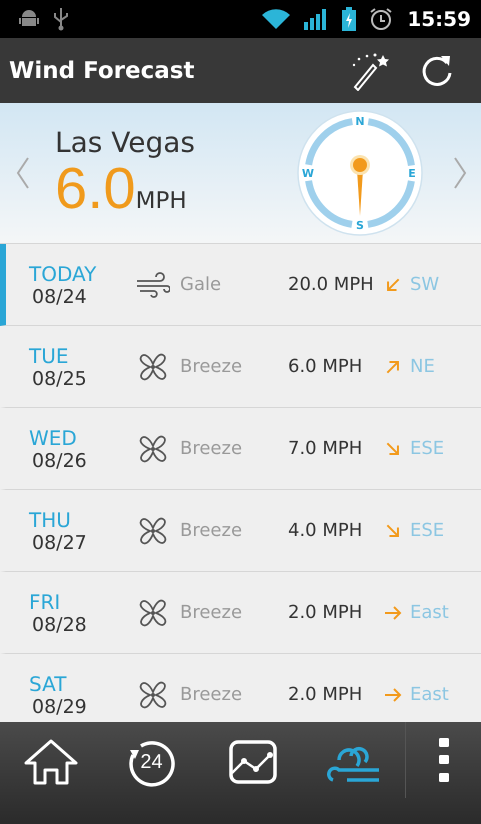 The height and width of the screenshot is (824, 481). I want to click on day-label: THU, so click(50, 520).